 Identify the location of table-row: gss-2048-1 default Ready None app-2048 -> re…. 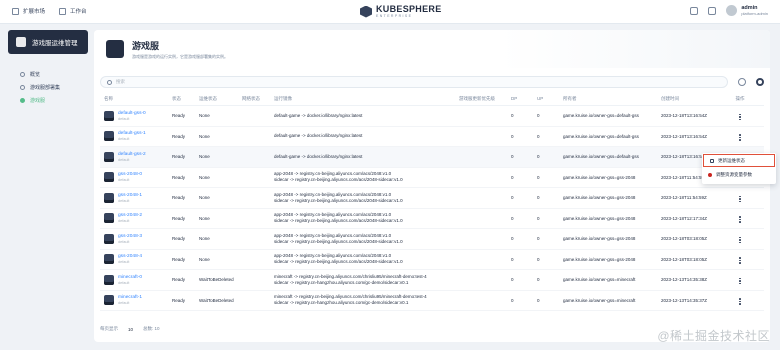
(432, 198).